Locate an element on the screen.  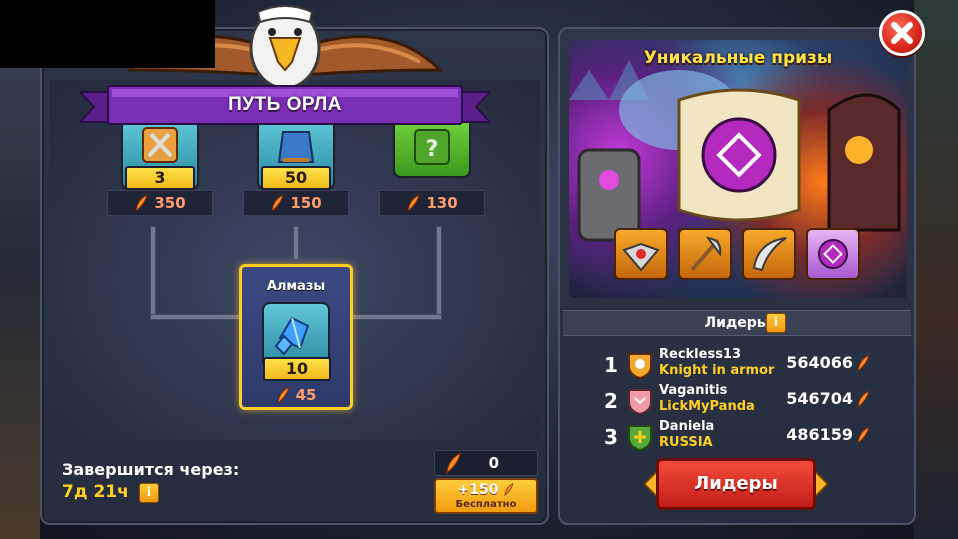
battle-axe-icon is located at coordinates (705, 254).